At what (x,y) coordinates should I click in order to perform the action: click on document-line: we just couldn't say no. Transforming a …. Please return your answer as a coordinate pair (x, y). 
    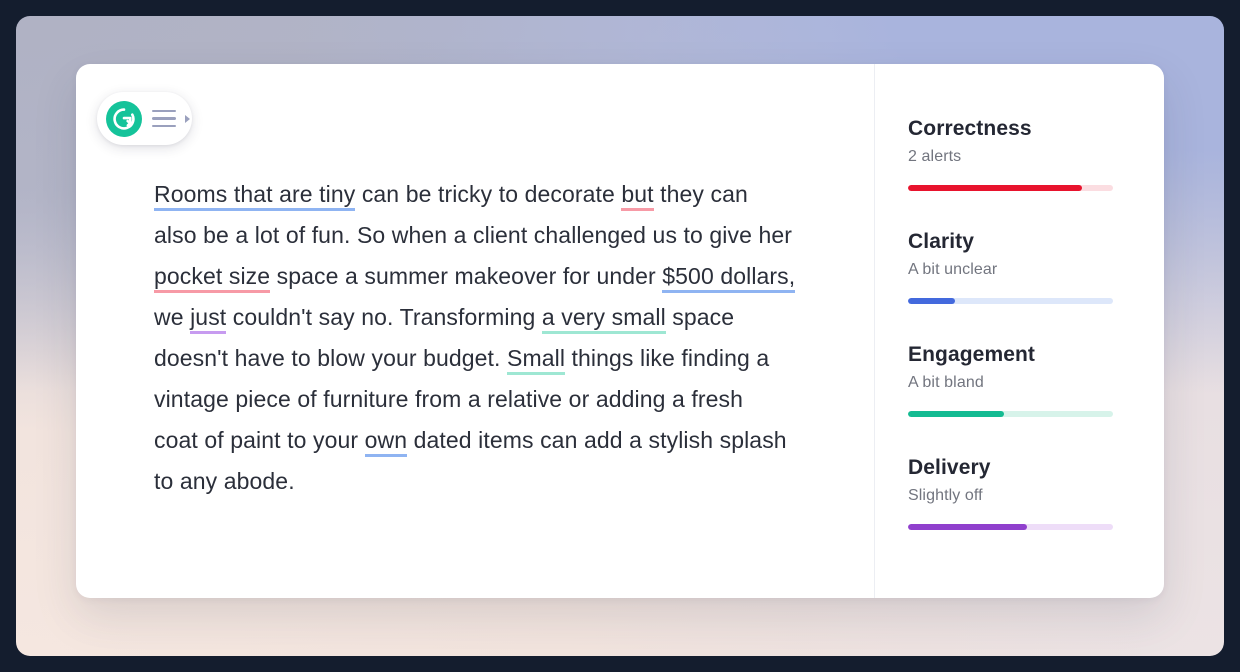
    Looking at the image, I should click on (499, 317).